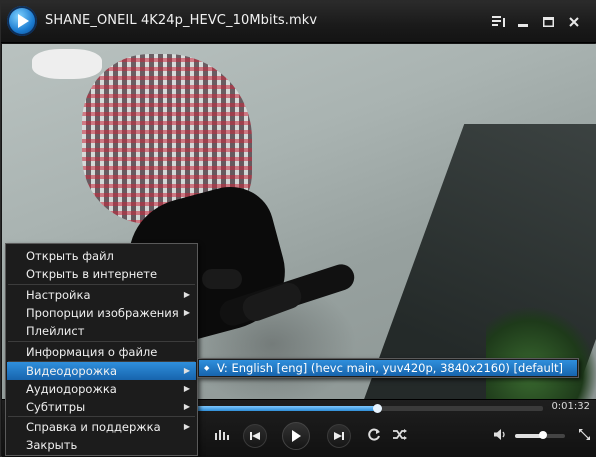 The height and width of the screenshot is (457, 596). Describe the element at coordinates (22, 21) in the screenshot. I see `app-logo-icon` at that location.